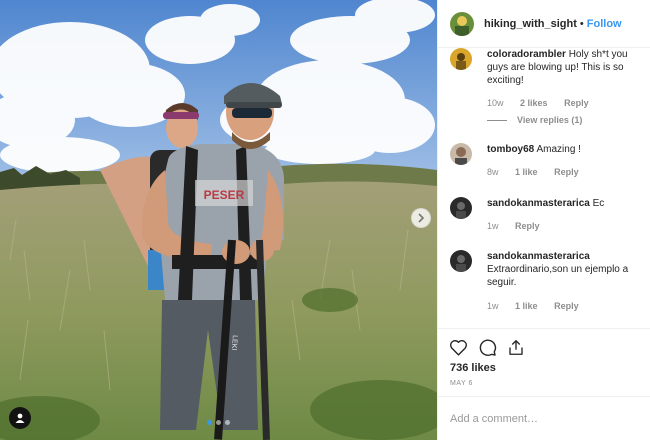 The height and width of the screenshot is (440, 650). Describe the element at coordinates (598, 203) in the screenshot. I see `comment-text: Ec` at that location.